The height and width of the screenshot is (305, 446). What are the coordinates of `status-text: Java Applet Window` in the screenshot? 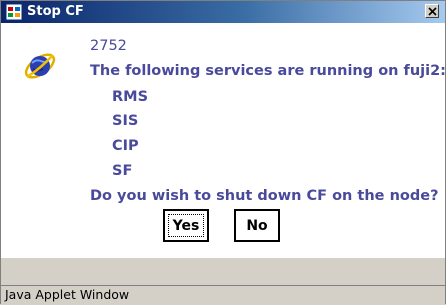 It's located at (67, 294).